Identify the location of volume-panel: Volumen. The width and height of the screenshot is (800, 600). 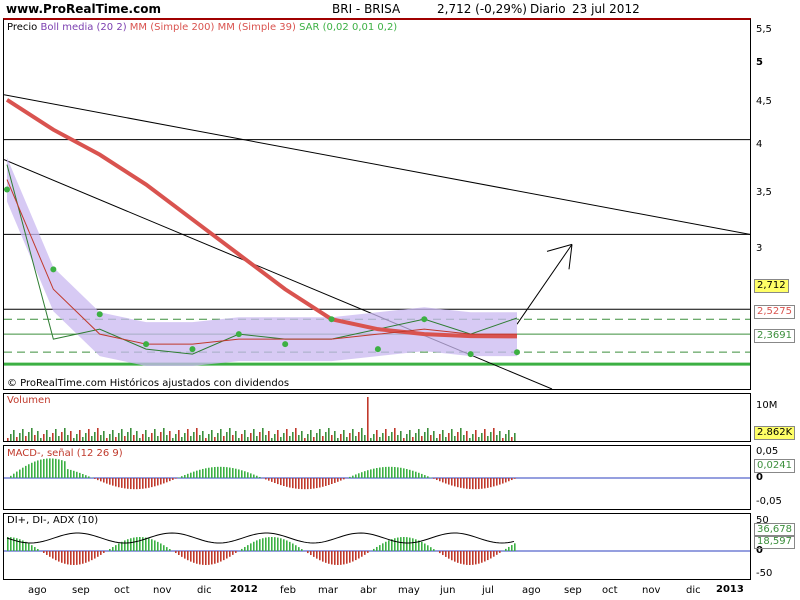
(377, 417).